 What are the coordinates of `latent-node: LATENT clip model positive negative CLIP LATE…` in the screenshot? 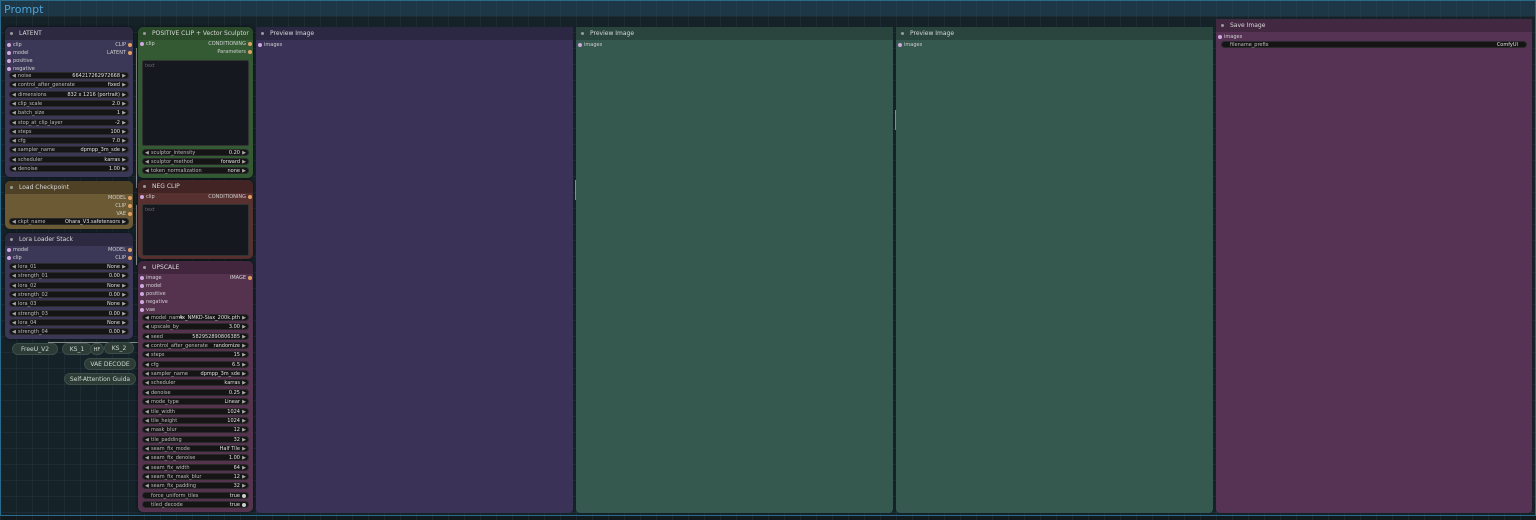 It's located at (69, 102).